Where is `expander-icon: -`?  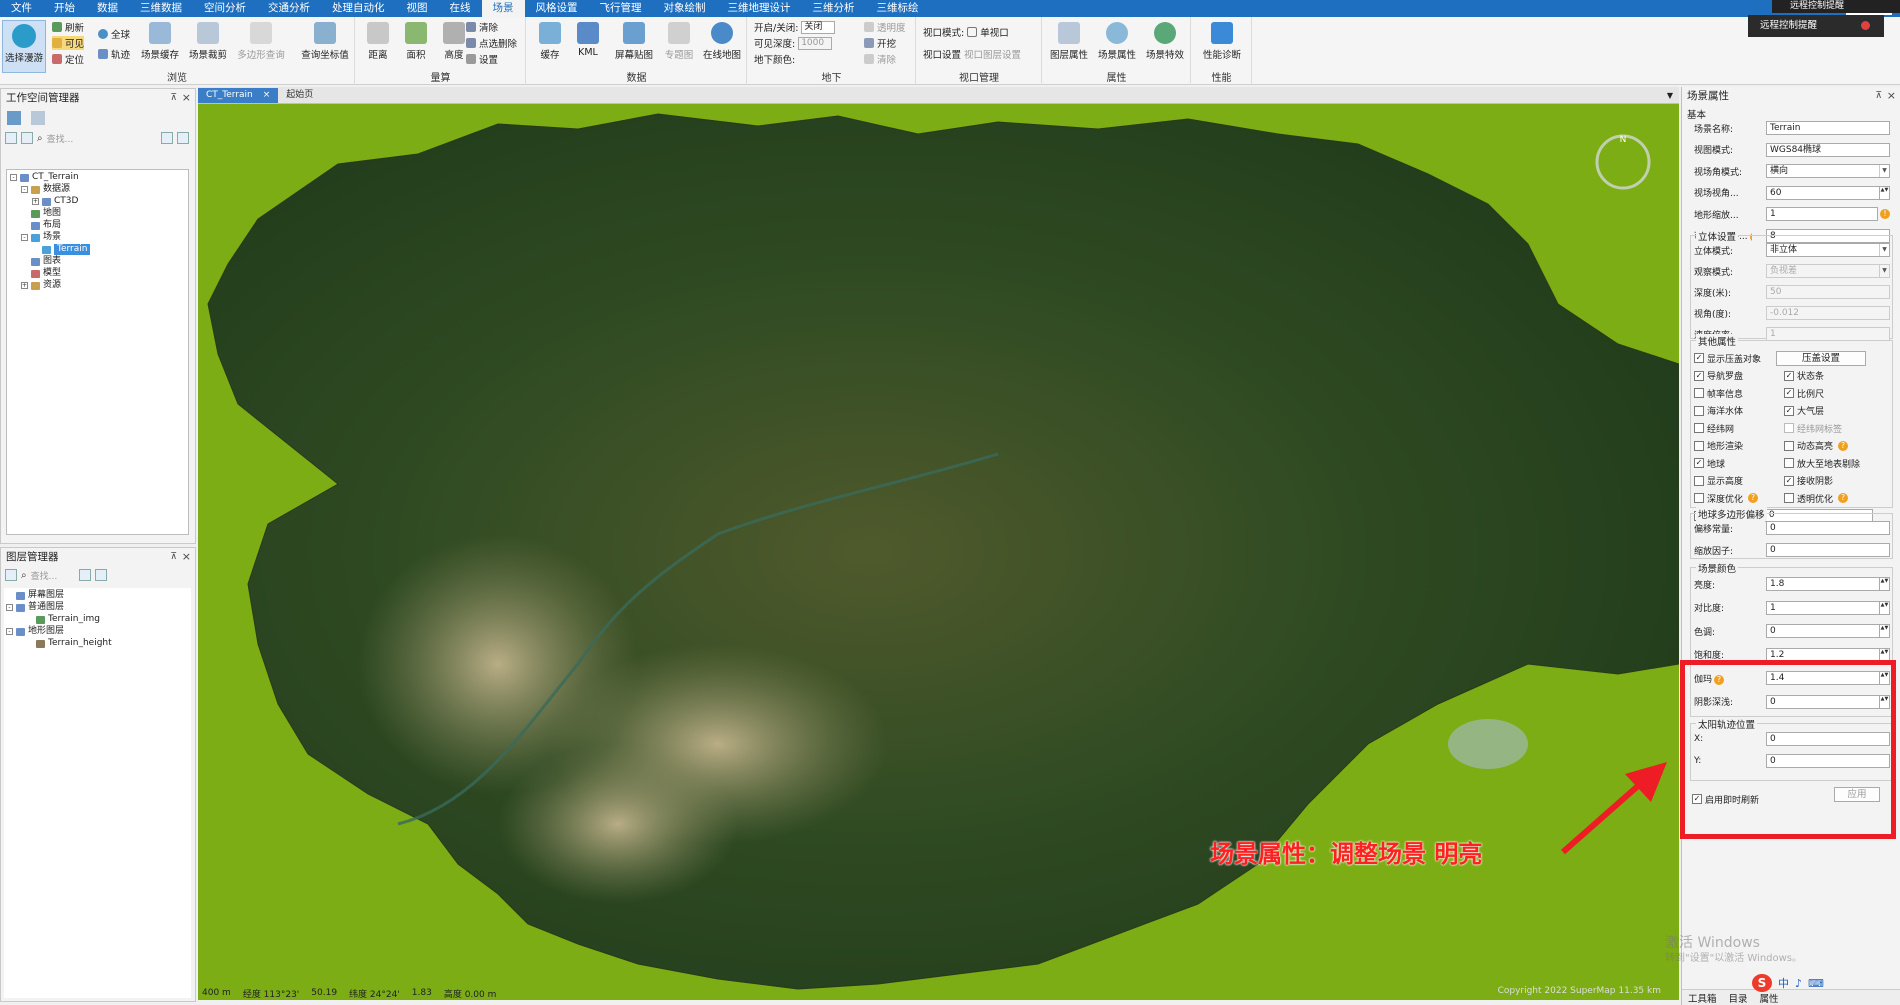 expander-icon: - is located at coordinates (24, 237).